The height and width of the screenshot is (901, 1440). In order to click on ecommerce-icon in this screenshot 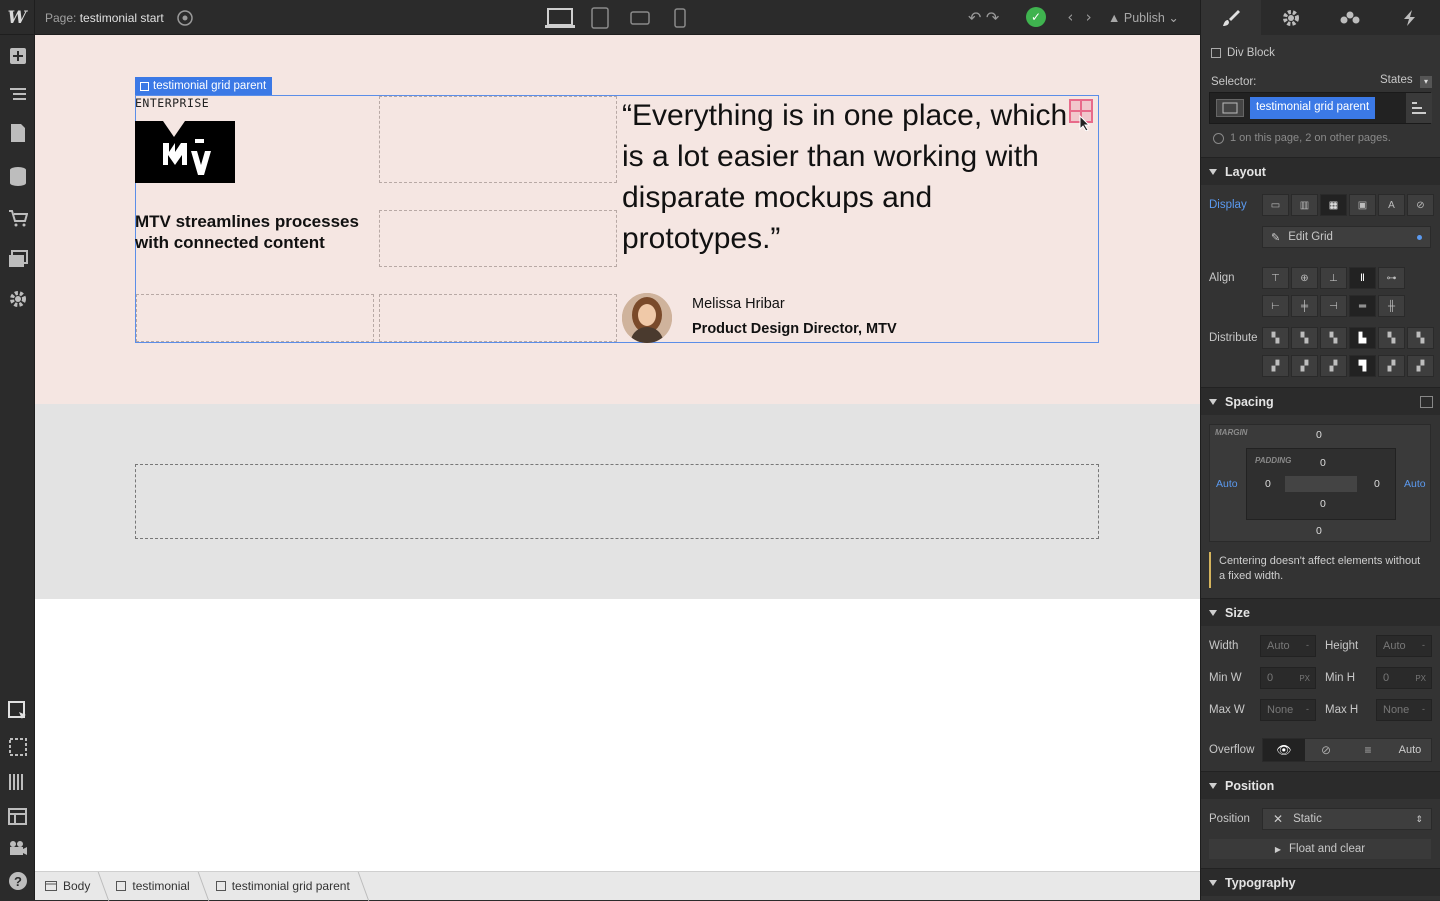, I will do `click(17, 217)`.